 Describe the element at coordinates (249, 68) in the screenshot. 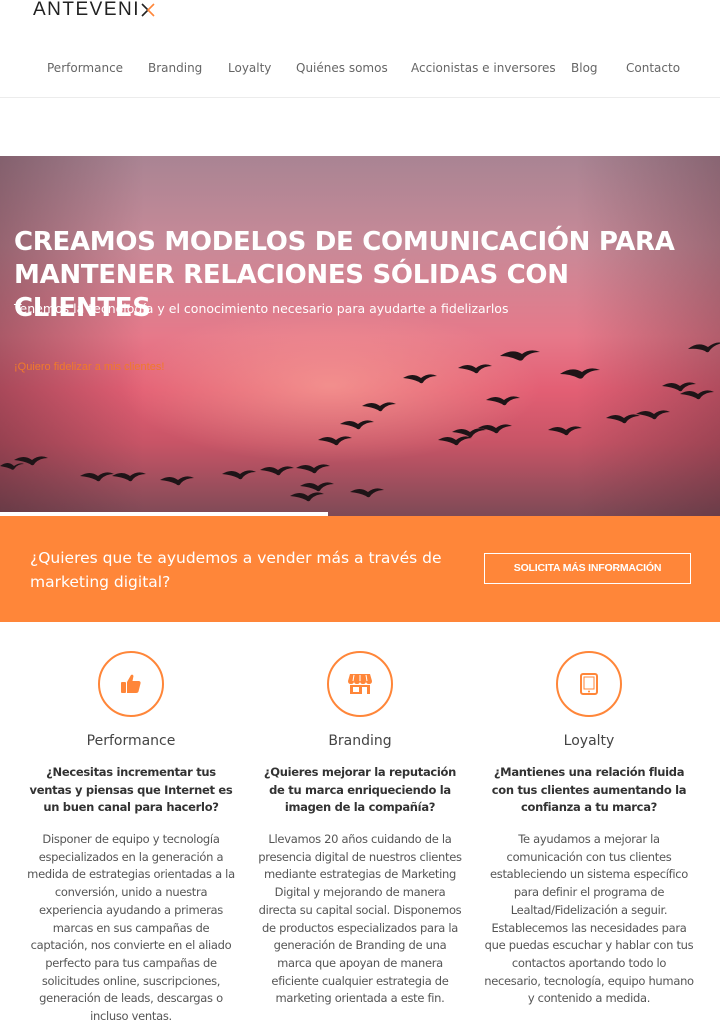

I see `nav-item-loyalty: Loyalty` at that location.